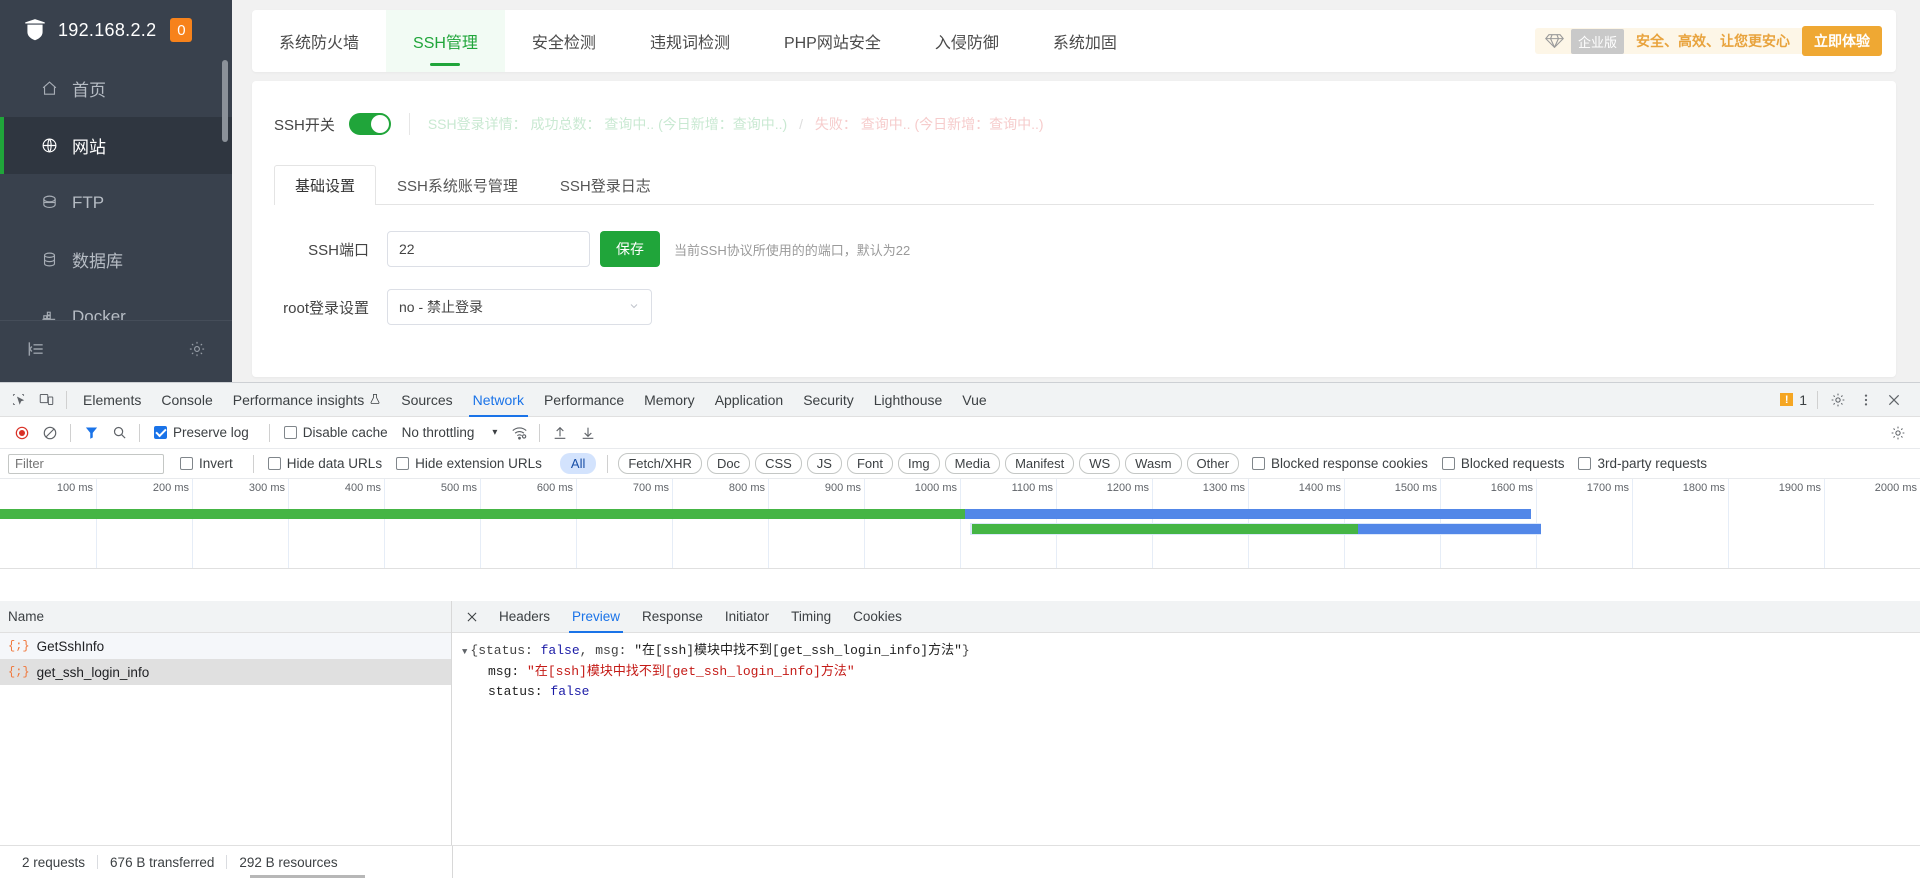  What do you see at coordinates (1340, 463) in the screenshot?
I see `blocked-response-cookies-checkbox: Blocked response cookies` at bounding box center [1340, 463].